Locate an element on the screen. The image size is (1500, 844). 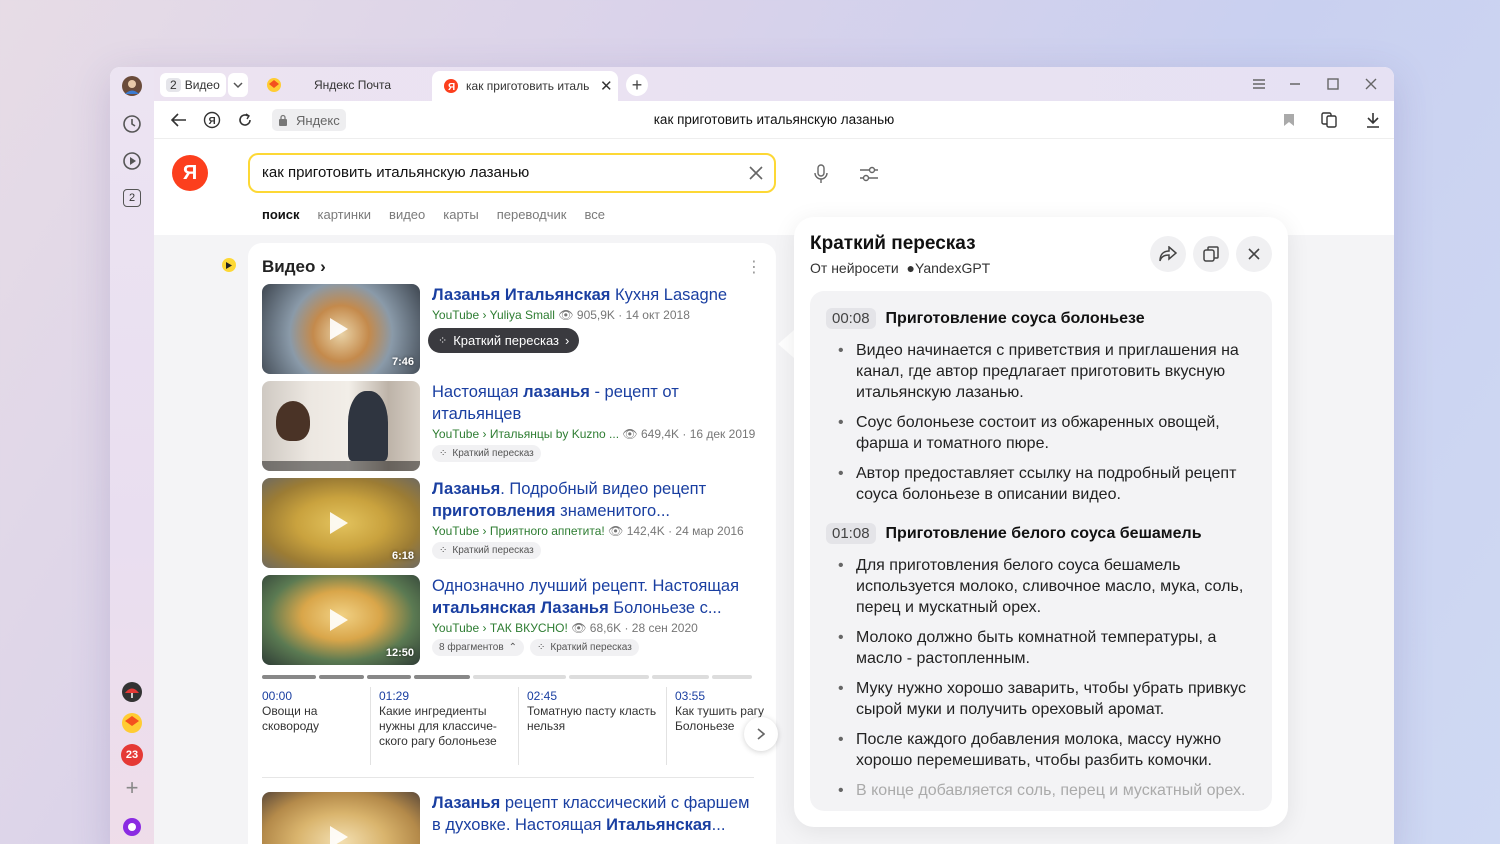
back-icon is located at coordinates (179, 120).